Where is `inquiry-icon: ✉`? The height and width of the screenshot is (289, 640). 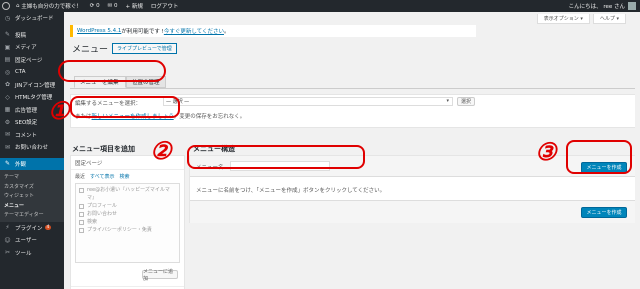 inquiry-icon: ✉ is located at coordinates (7, 147).